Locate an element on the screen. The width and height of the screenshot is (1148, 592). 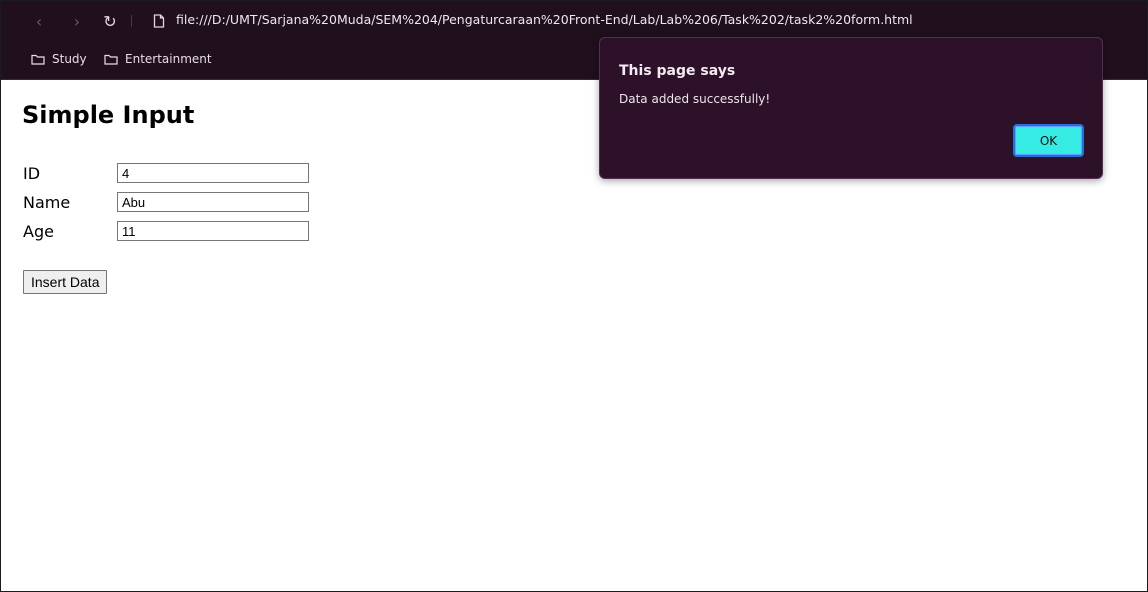
back-arrow-icon: ‹ is located at coordinates (39, 21).